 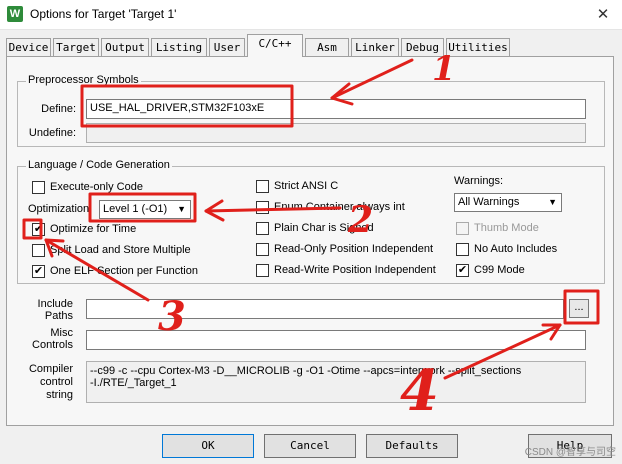 What do you see at coordinates (96, 187) in the screenshot?
I see `execute-only-label: Execute-only Code` at bounding box center [96, 187].